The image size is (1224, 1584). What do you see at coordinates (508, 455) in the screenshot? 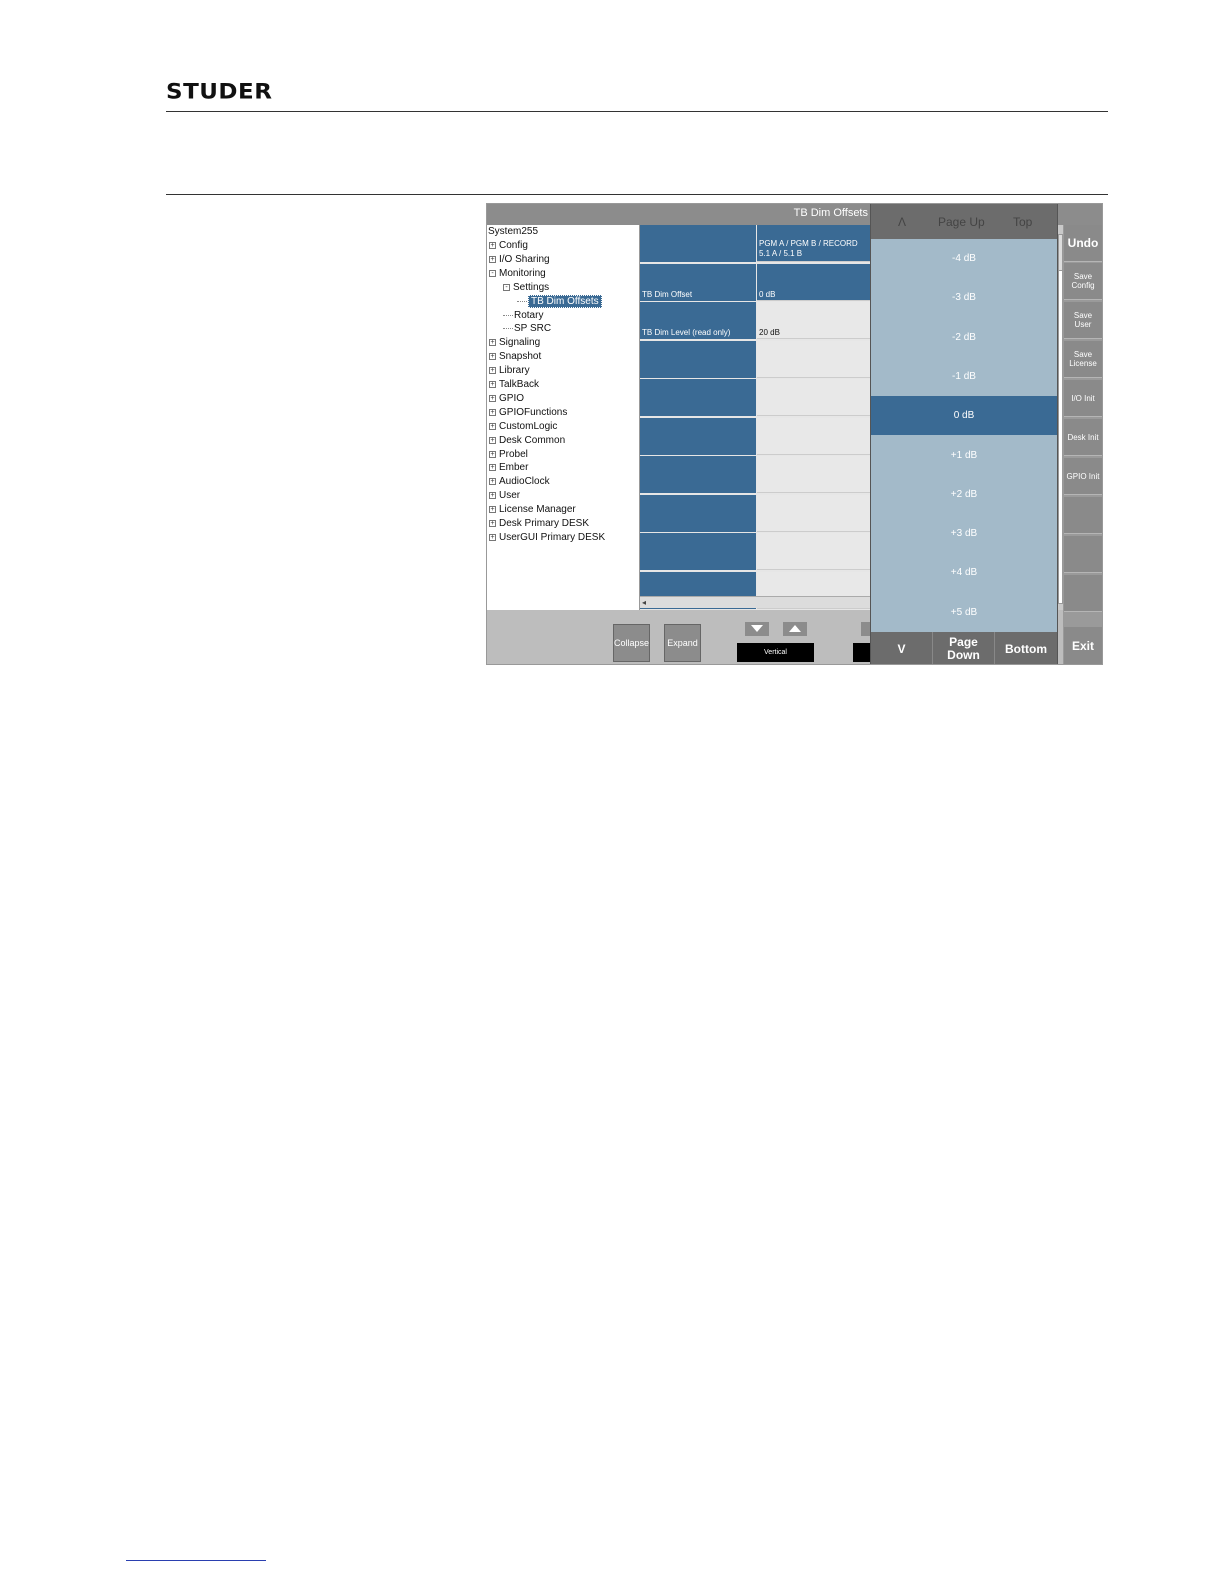
I see `tree-item: + Probel` at bounding box center [508, 455].